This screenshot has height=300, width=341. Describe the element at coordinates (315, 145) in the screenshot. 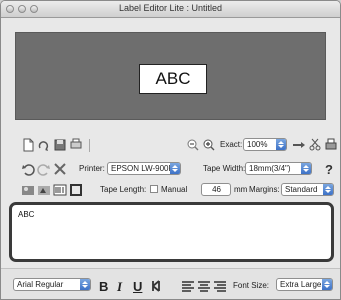

I see `tools-icon` at that location.